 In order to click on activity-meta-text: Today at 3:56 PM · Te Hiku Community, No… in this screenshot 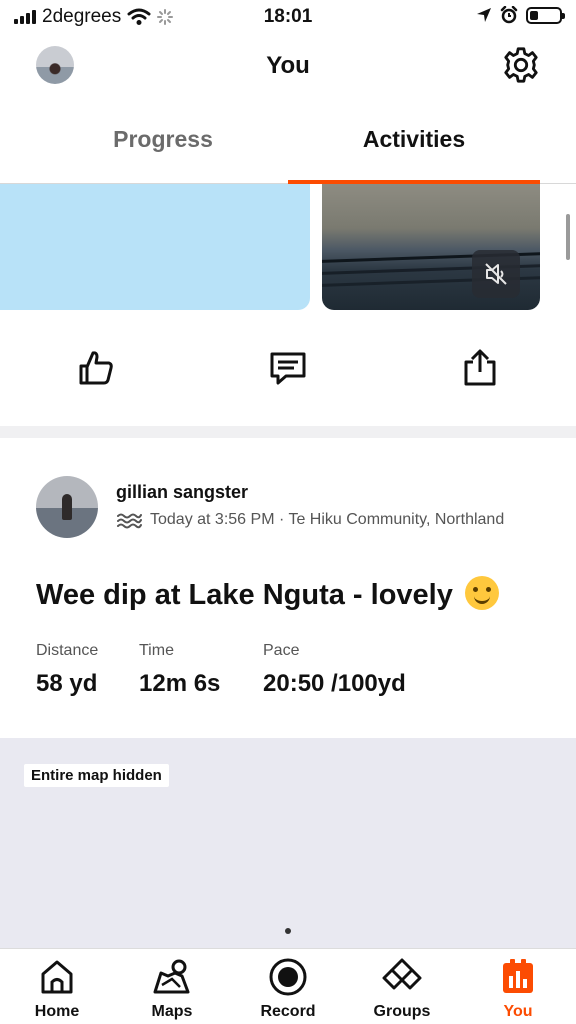, I will do `click(327, 519)`.